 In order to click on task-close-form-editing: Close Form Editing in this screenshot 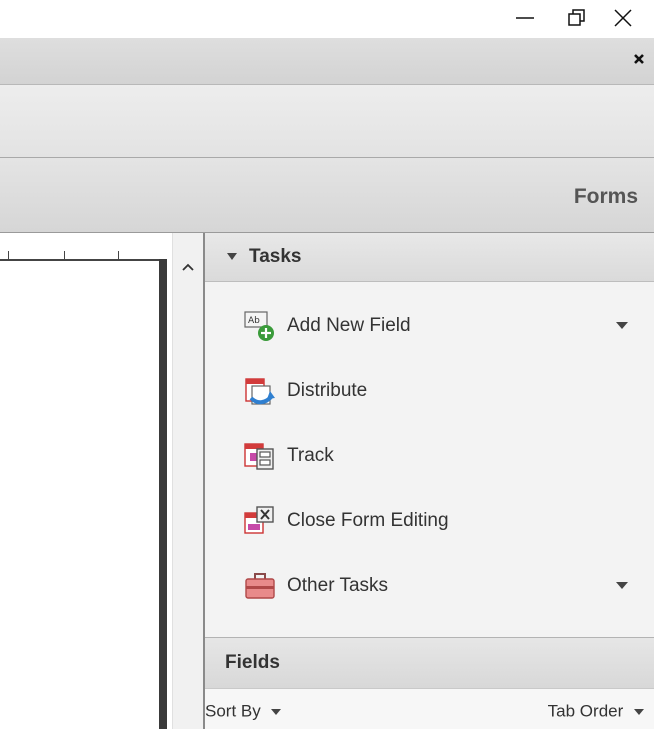, I will do `click(429, 520)`.